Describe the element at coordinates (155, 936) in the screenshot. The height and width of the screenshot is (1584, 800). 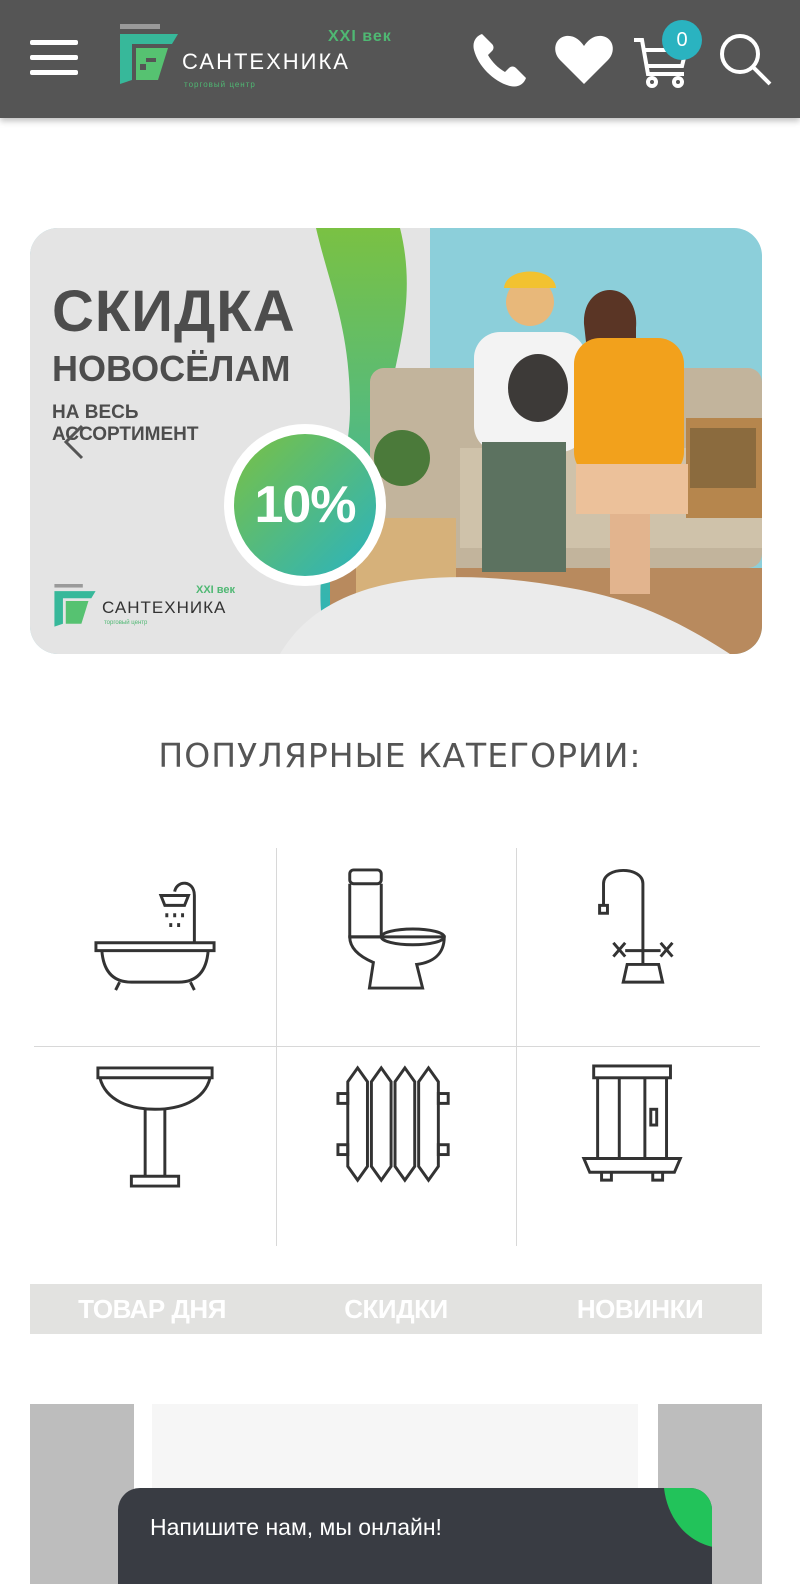
I see `bathtub-icon` at that location.